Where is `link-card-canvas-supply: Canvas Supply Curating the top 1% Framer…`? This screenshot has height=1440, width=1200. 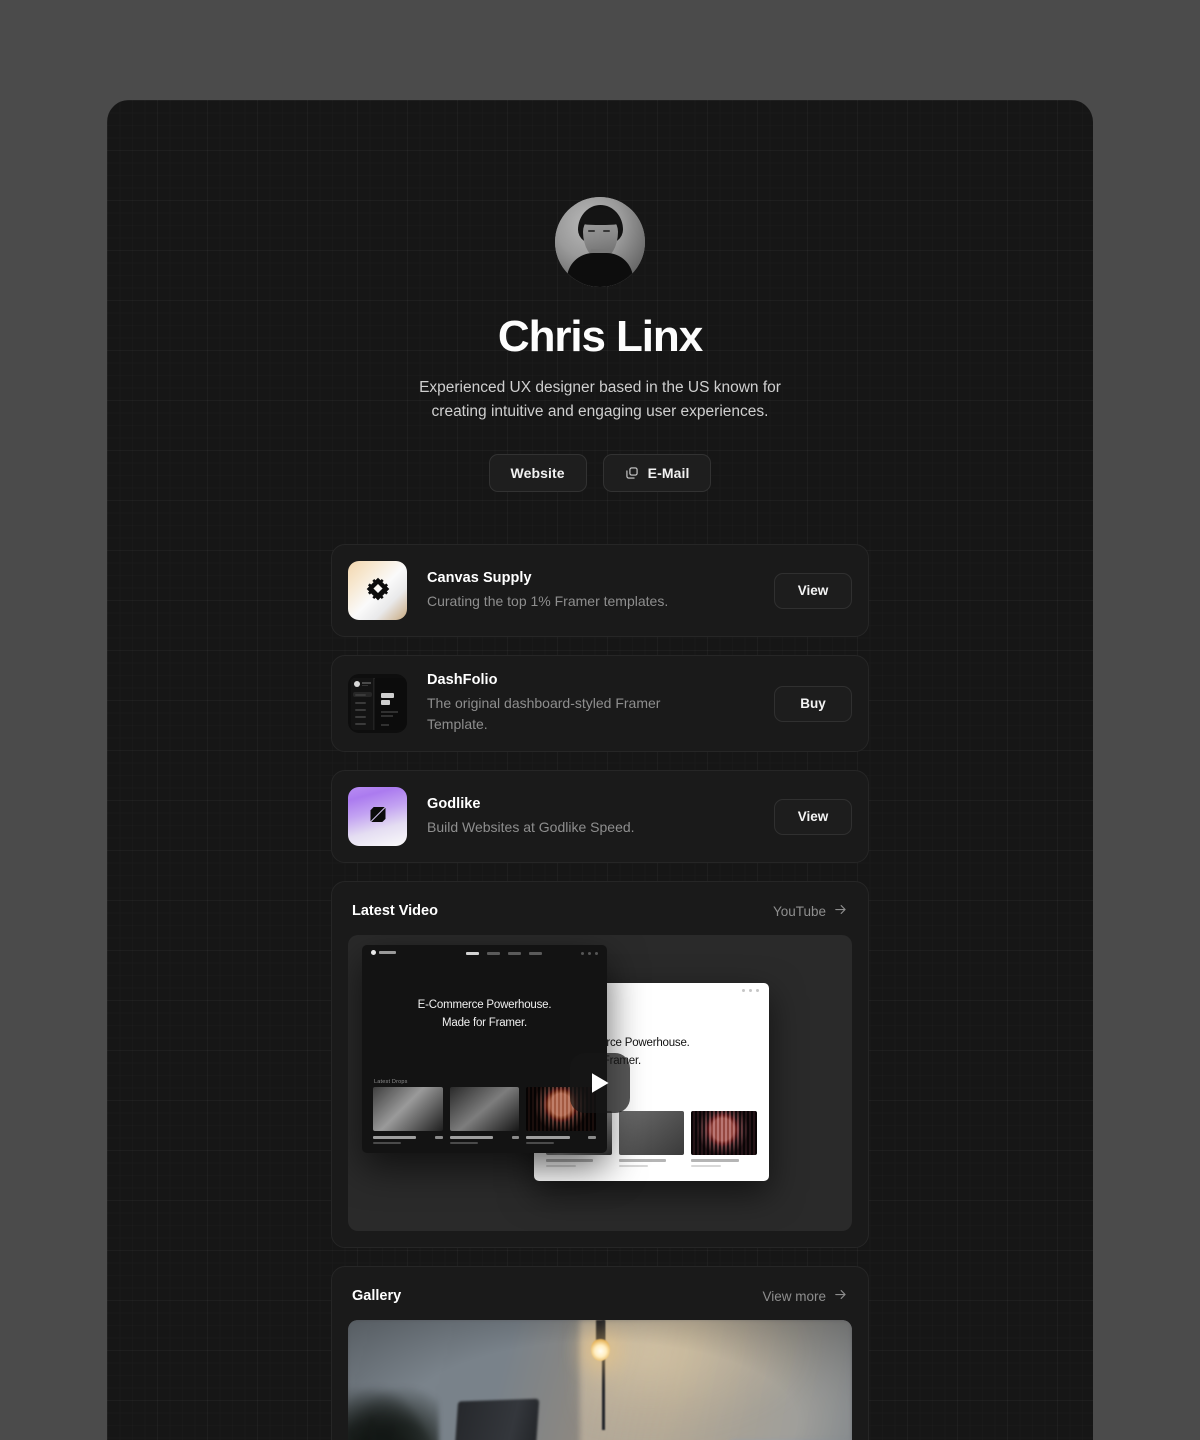
link-card-canvas-supply: Canvas Supply Curating the top 1% Framer… is located at coordinates (600, 591).